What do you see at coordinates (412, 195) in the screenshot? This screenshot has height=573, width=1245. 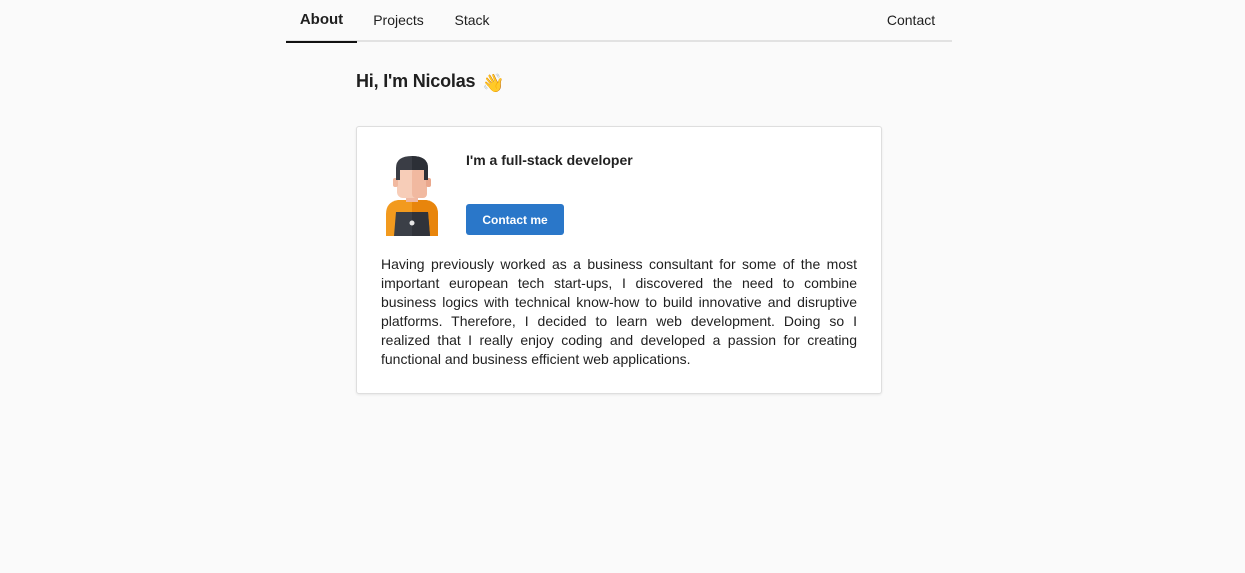 I see `developer-avatar-icon` at bounding box center [412, 195].